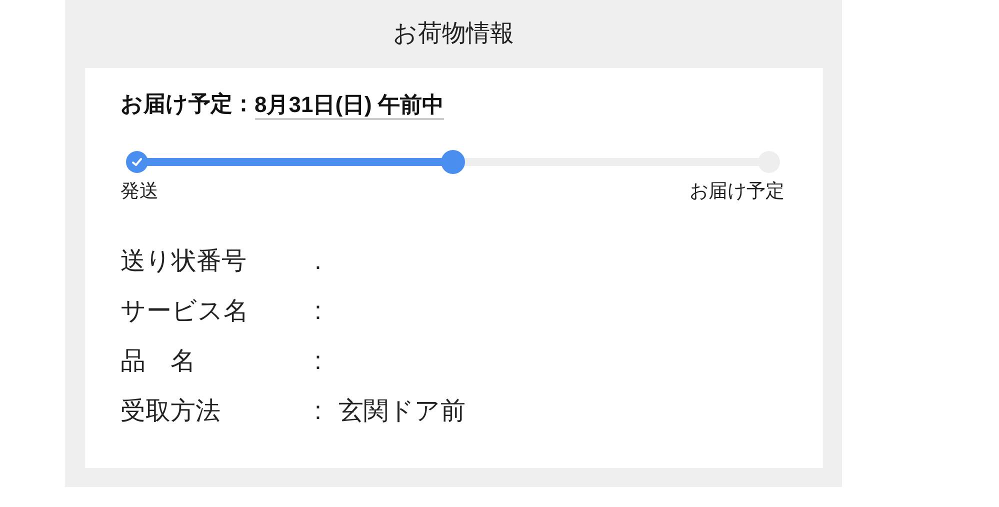 This screenshot has width=999, height=507. I want to click on delivery-label: お届け予定：, so click(187, 104).